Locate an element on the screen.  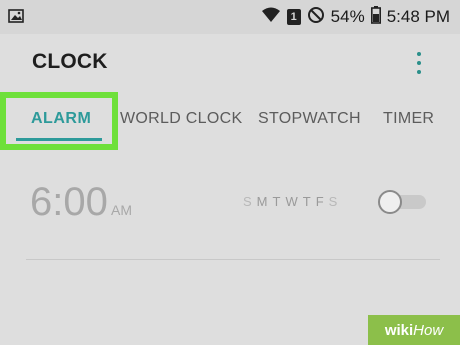
clock-time: 5:48 PM is located at coordinates (418, 16).